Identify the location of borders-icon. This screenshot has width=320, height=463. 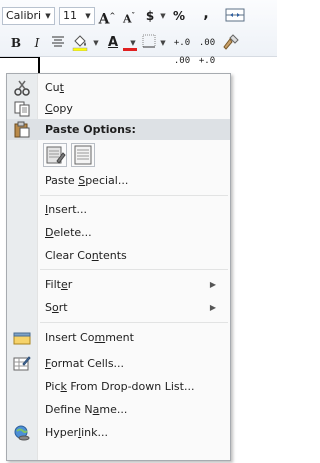
(149, 41).